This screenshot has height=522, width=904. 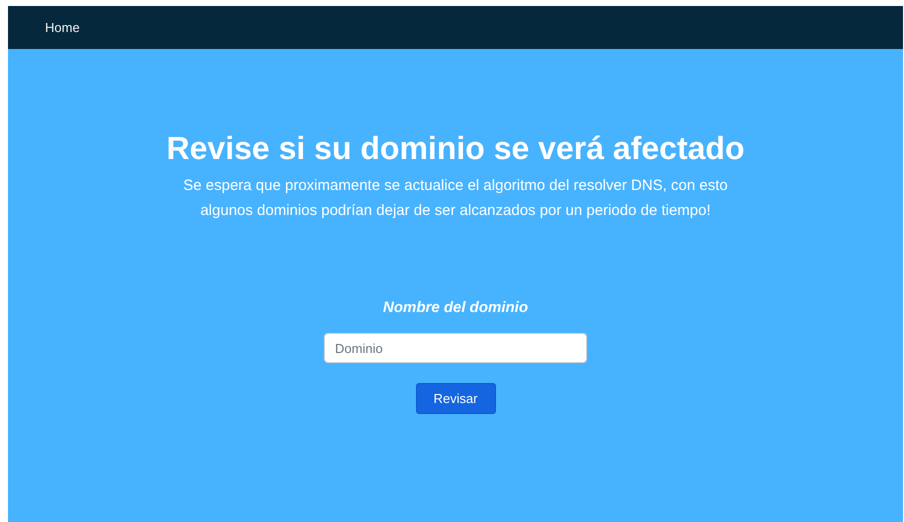 I want to click on field-label: Nombre del dominio, so click(x=455, y=307).